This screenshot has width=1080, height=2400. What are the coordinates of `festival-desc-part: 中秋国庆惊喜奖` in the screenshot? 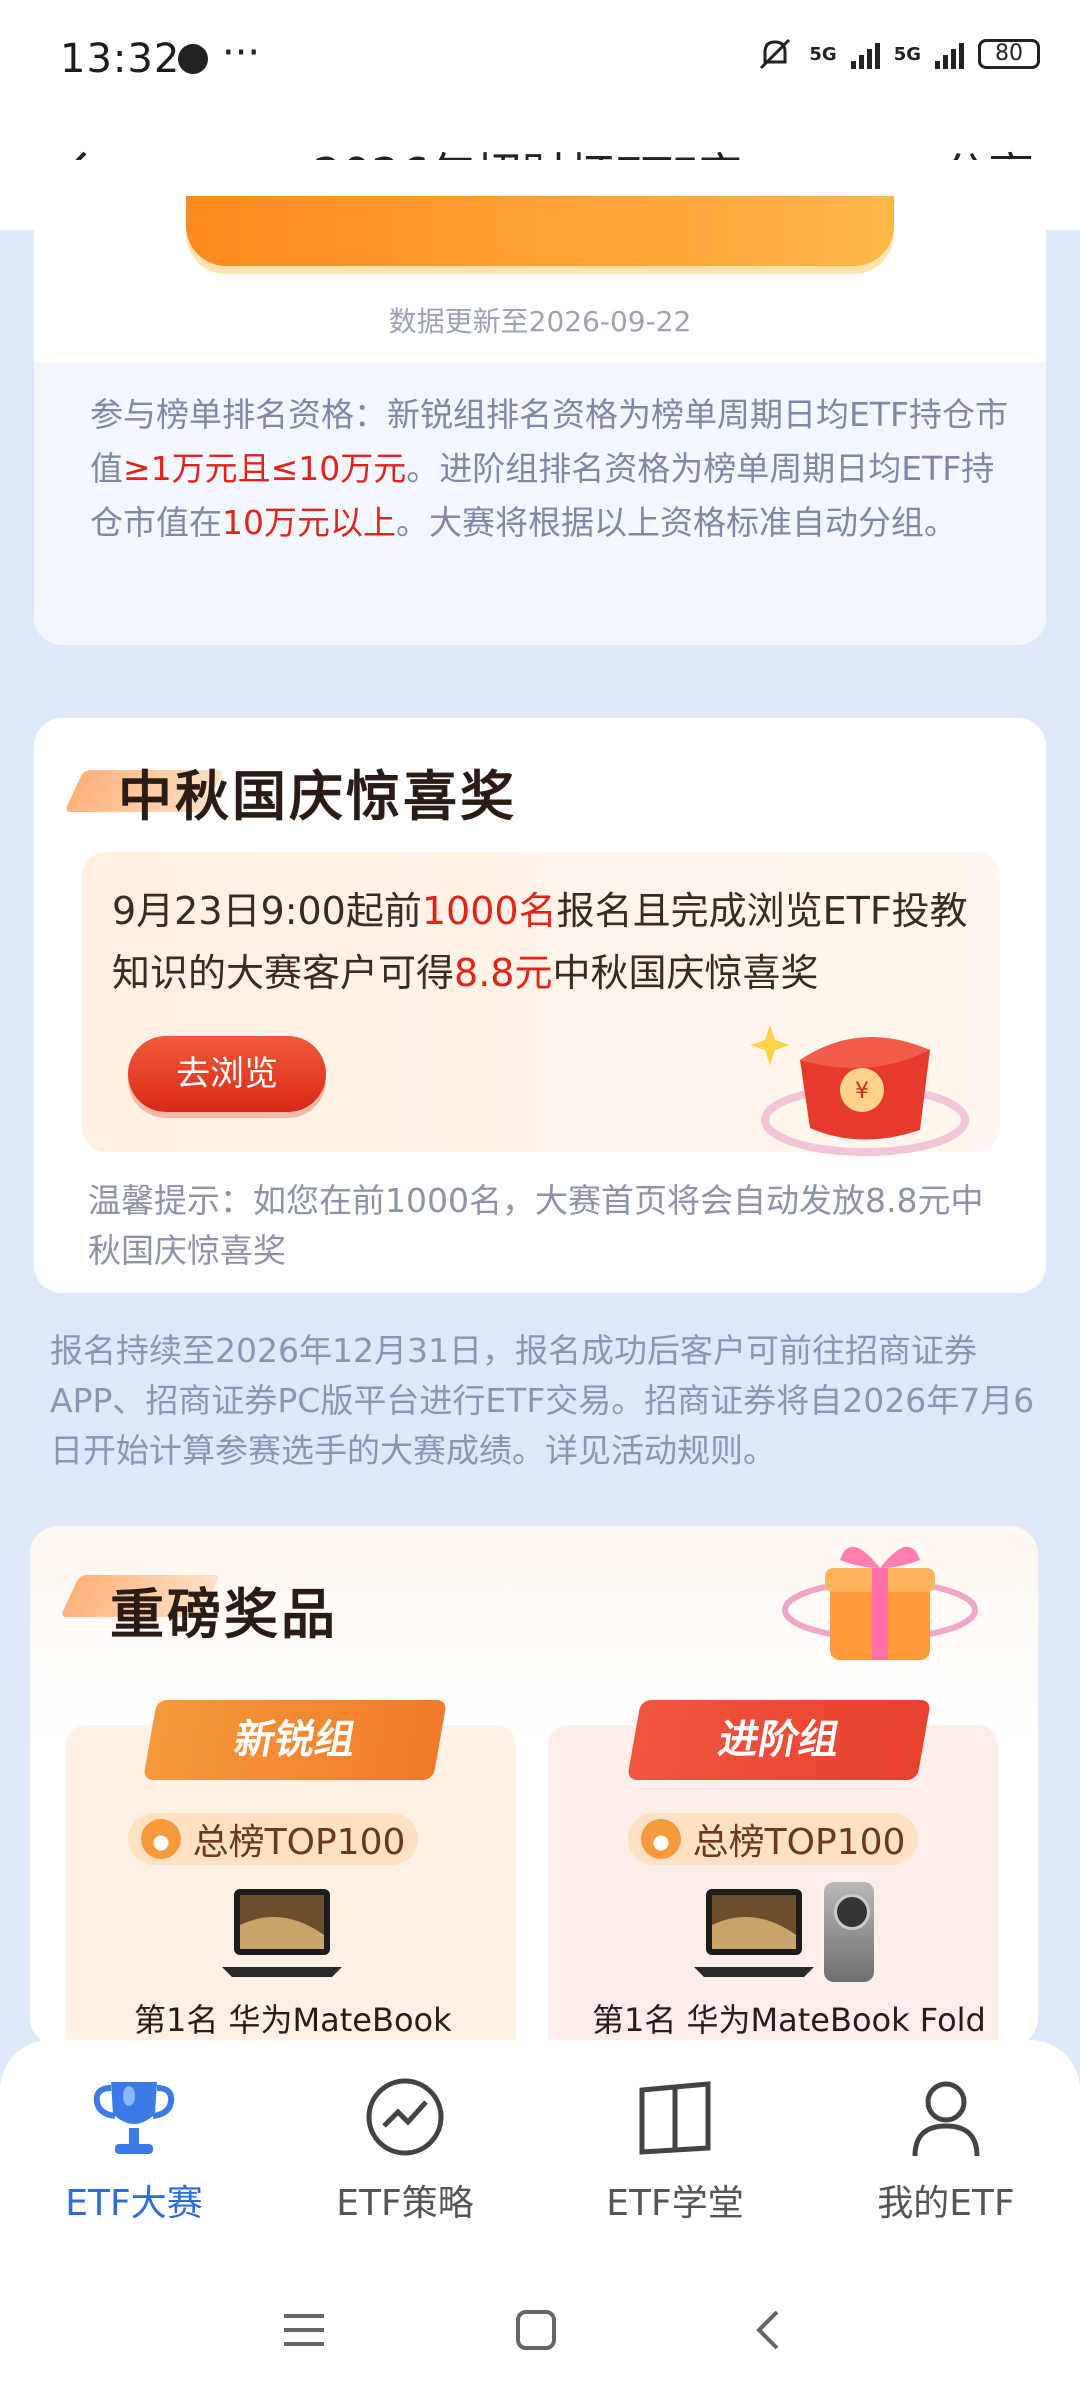 It's located at (685, 973).